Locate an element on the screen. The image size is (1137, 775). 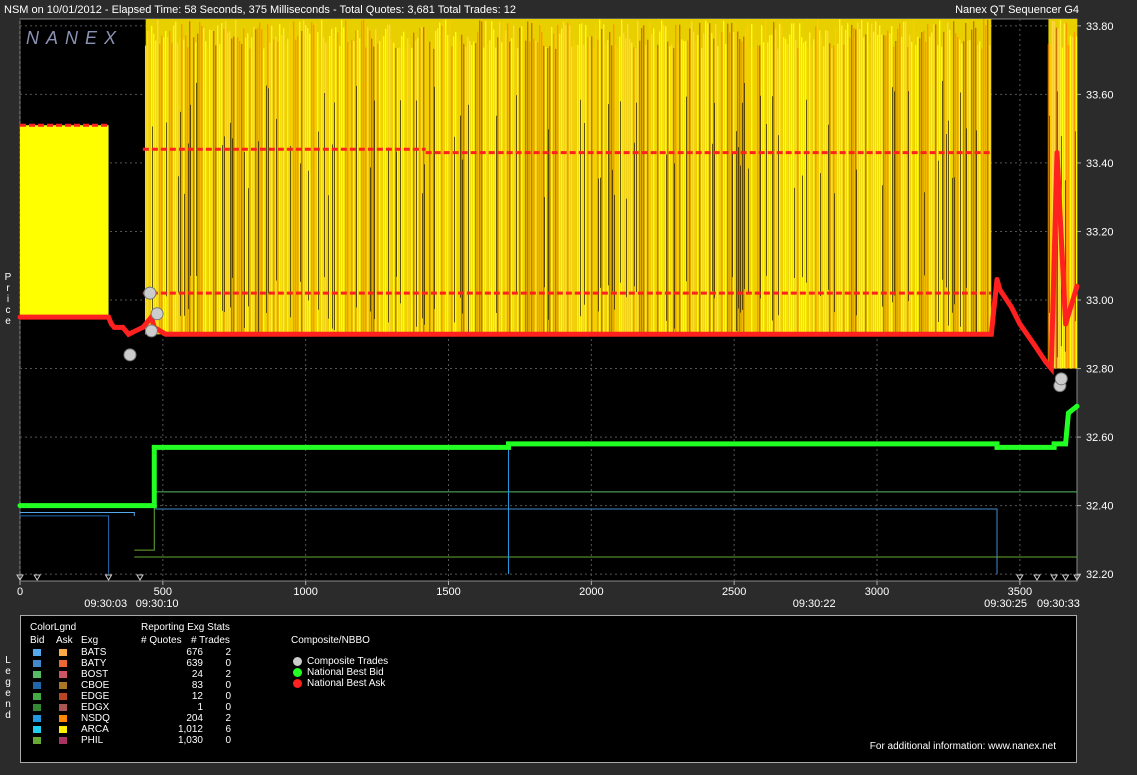
col-header-exg: Exg is located at coordinates (90, 640).